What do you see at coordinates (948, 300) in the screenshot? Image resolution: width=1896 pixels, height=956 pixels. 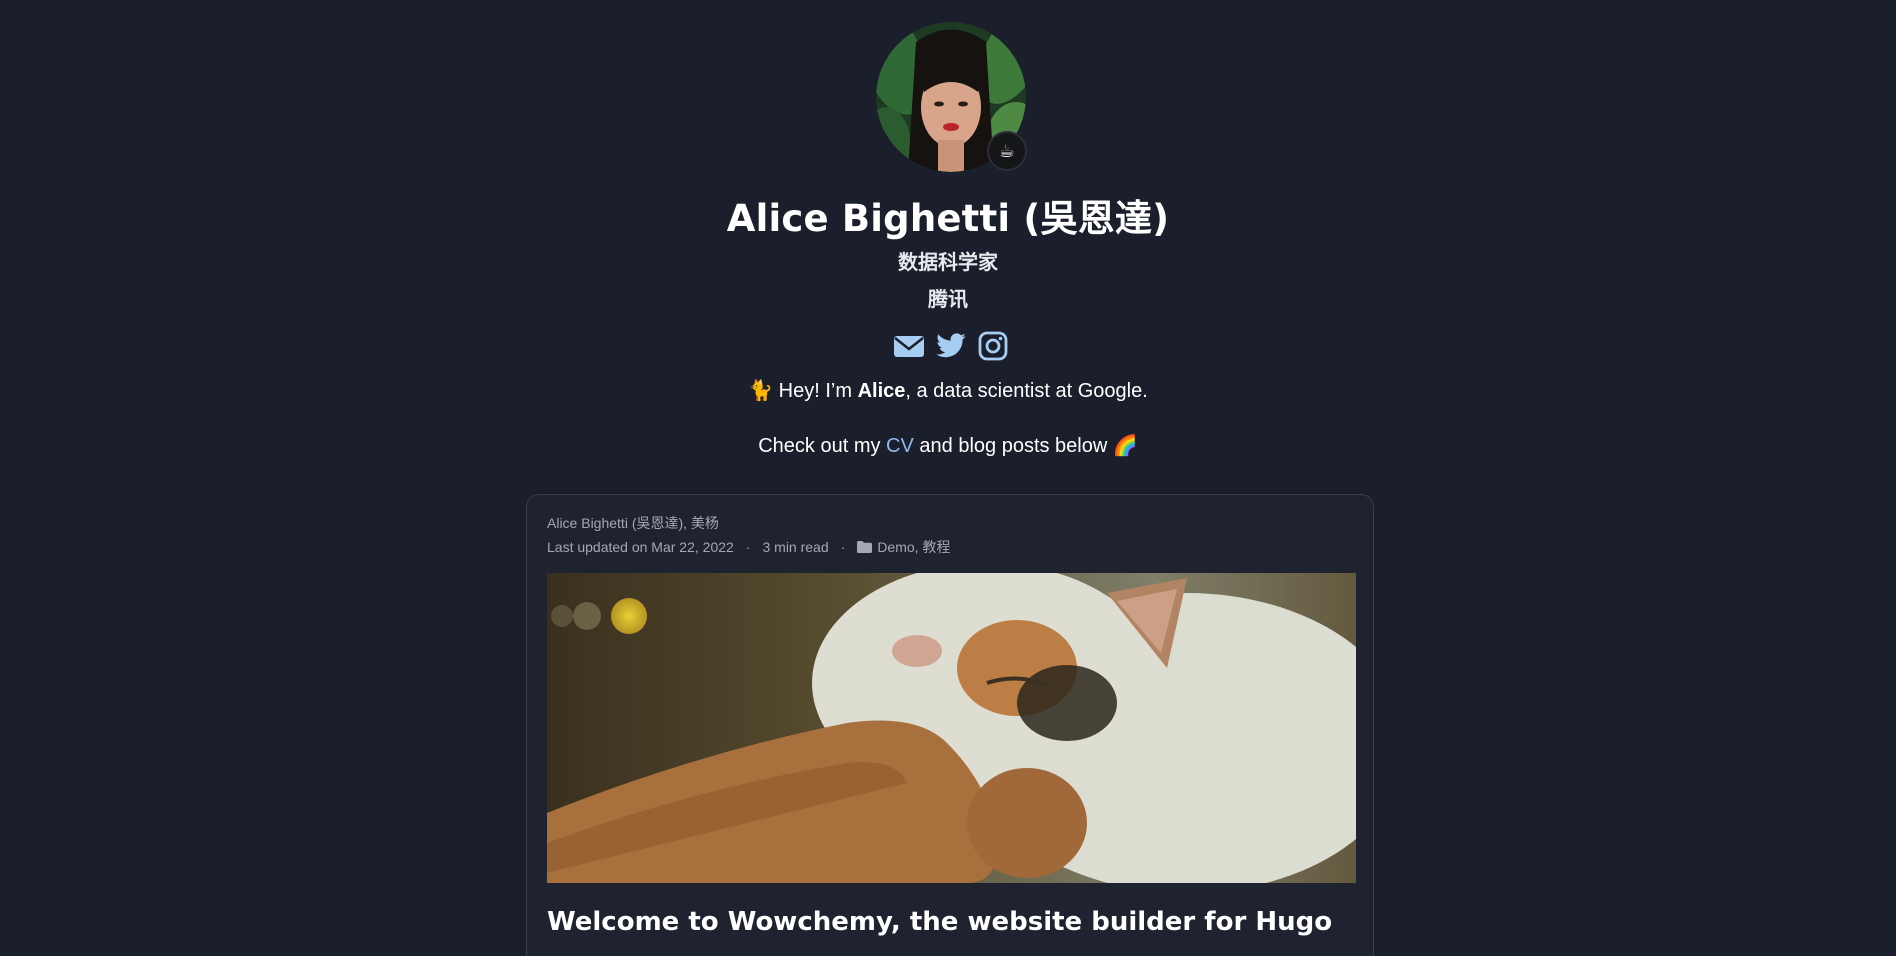 I see `profile-organization: 腾讯` at bounding box center [948, 300].